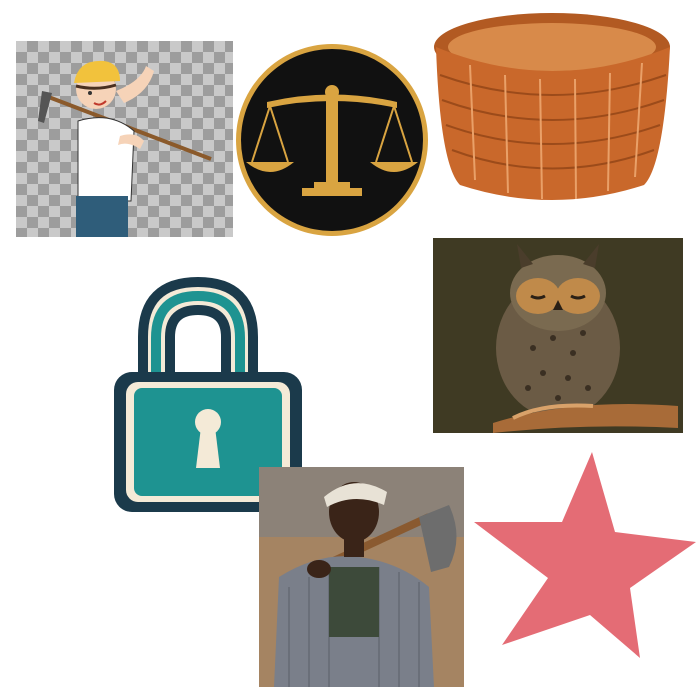 Image resolution: width=700 pixels, height=700 pixels. Describe the element at coordinates (332, 140) in the screenshot. I see `scales-of-justice-image` at that location.